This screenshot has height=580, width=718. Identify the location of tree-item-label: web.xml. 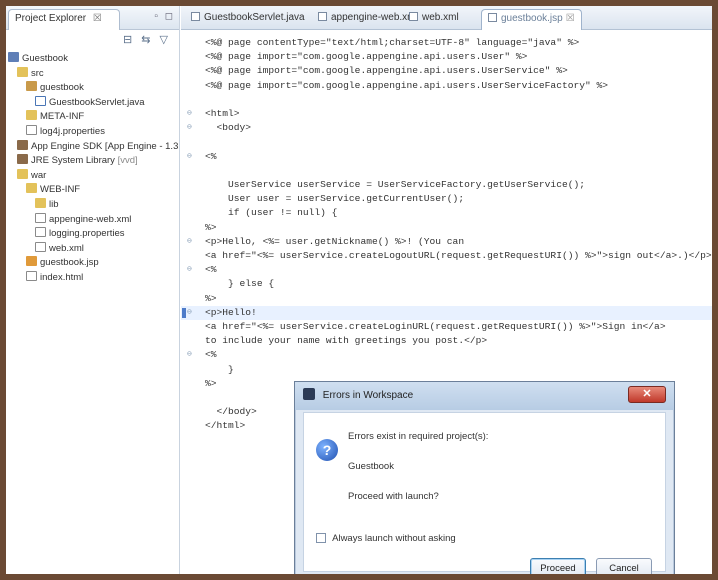
(66, 248).